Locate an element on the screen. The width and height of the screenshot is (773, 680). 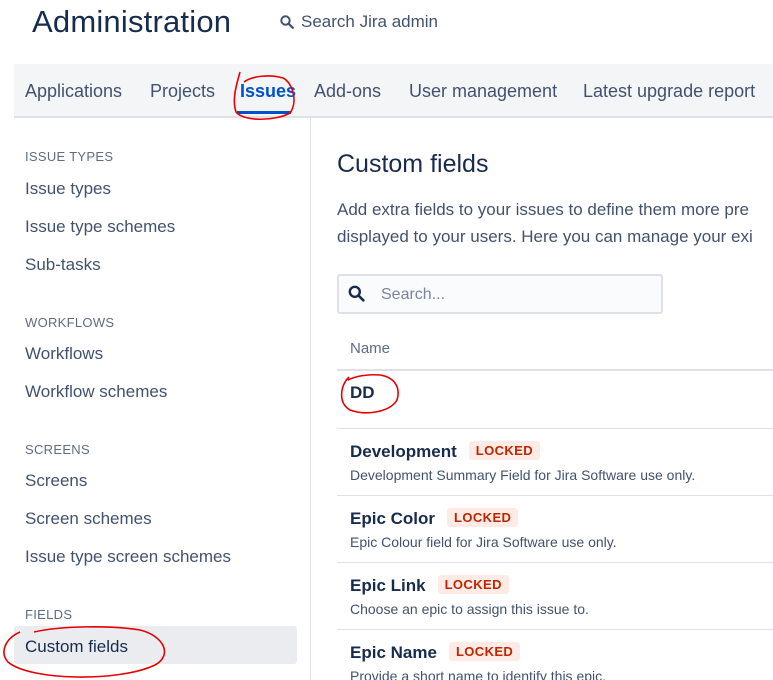
tab-latest-upgrade-report: Latest upgrade report is located at coordinates (669, 91).